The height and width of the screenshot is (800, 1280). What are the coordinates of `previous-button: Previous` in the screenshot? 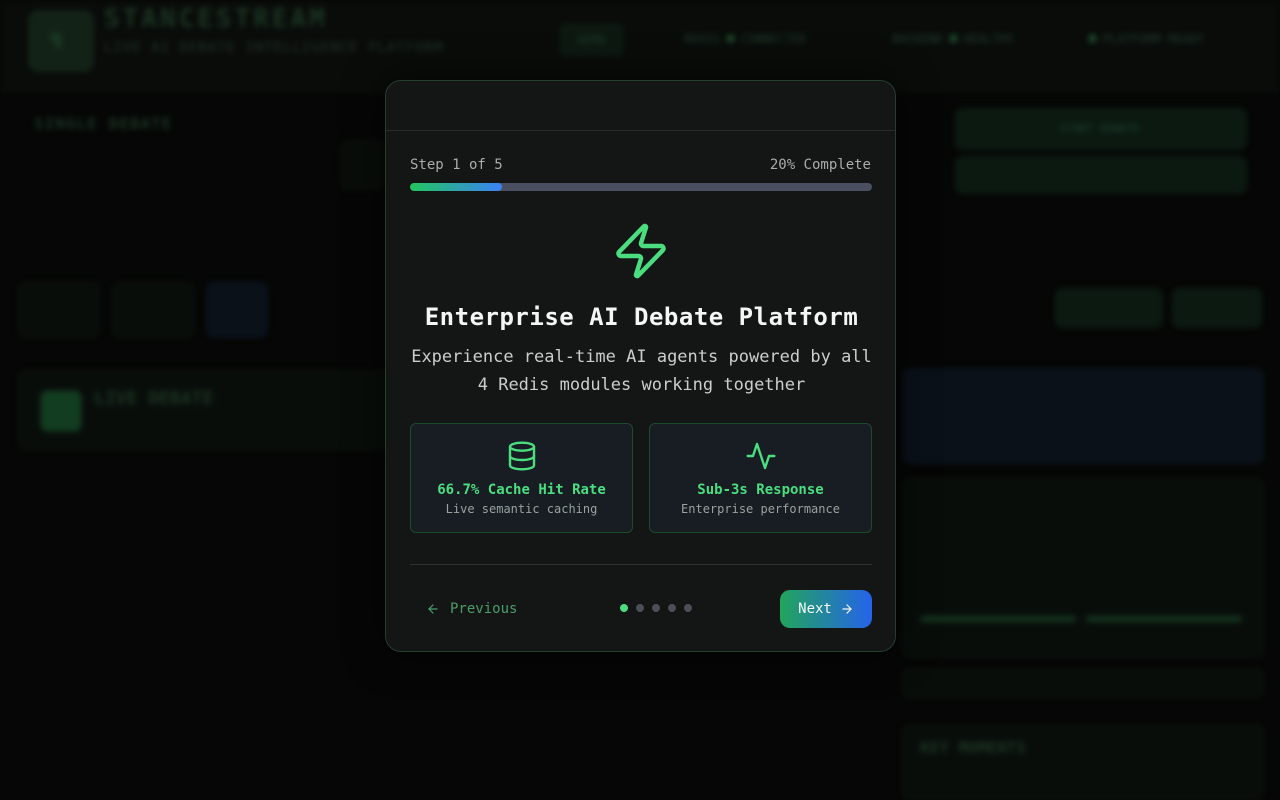 It's located at (471, 609).